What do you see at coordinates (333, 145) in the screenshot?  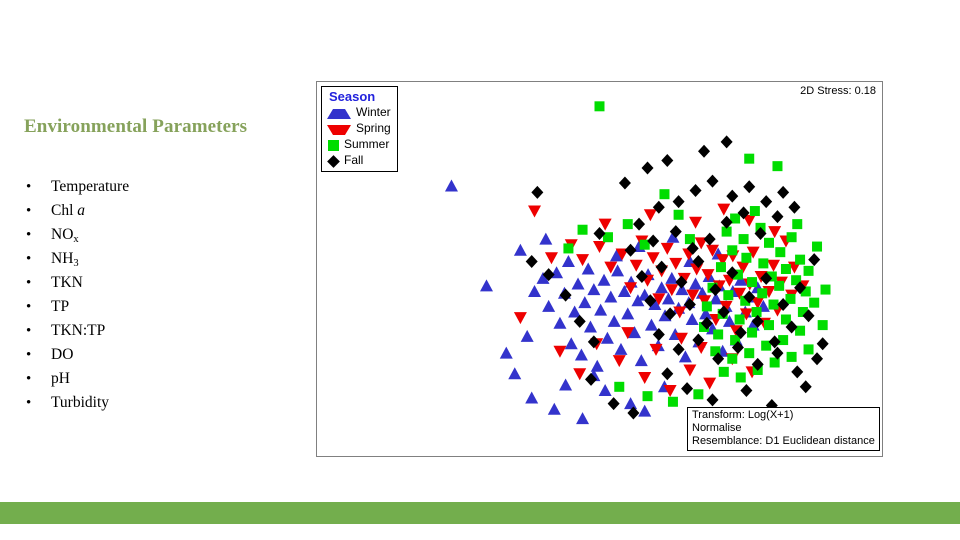 I see `square-icon` at bounding box center [333, 145].